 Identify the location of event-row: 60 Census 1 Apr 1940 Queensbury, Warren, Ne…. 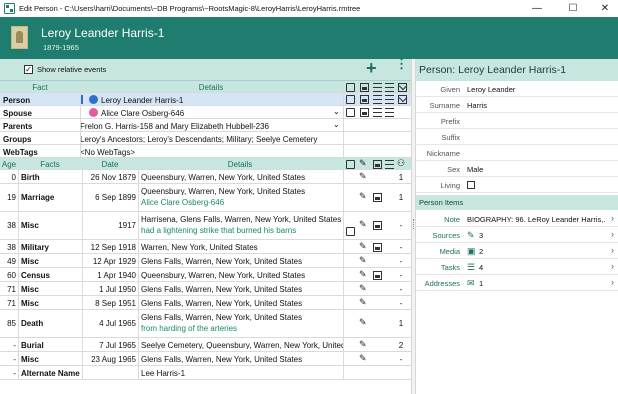
(205, 275).